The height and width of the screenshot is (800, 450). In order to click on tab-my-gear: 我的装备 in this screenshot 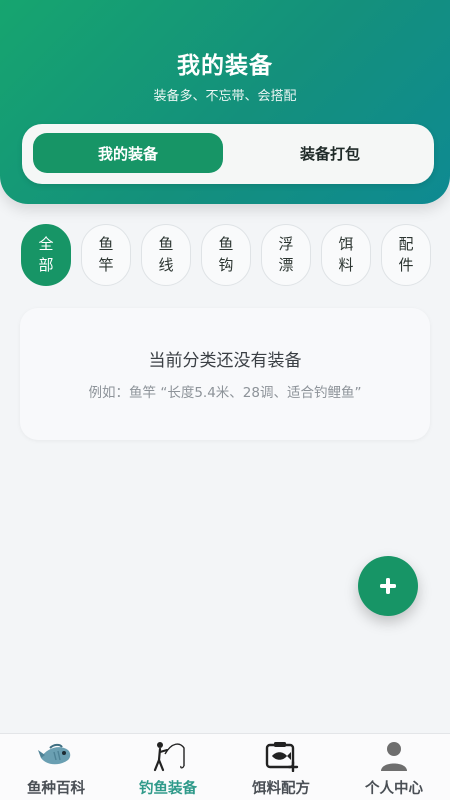, I will do `click(128, 153)`.